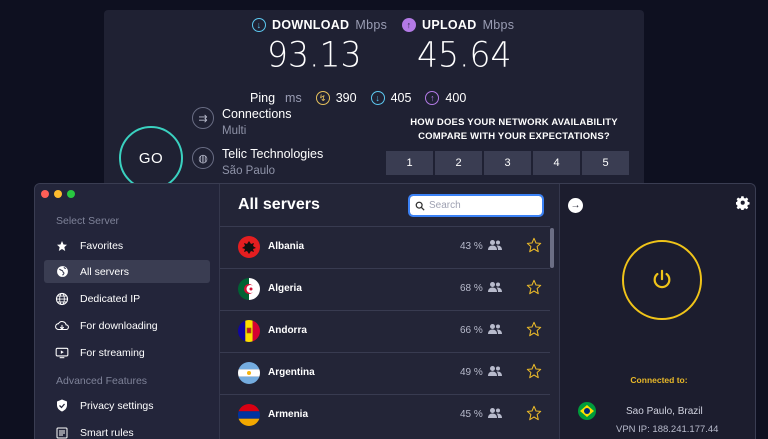  Describe the element at coordinates (263, 98) in the screenshot. I see `ping-label: Ping` at that location.